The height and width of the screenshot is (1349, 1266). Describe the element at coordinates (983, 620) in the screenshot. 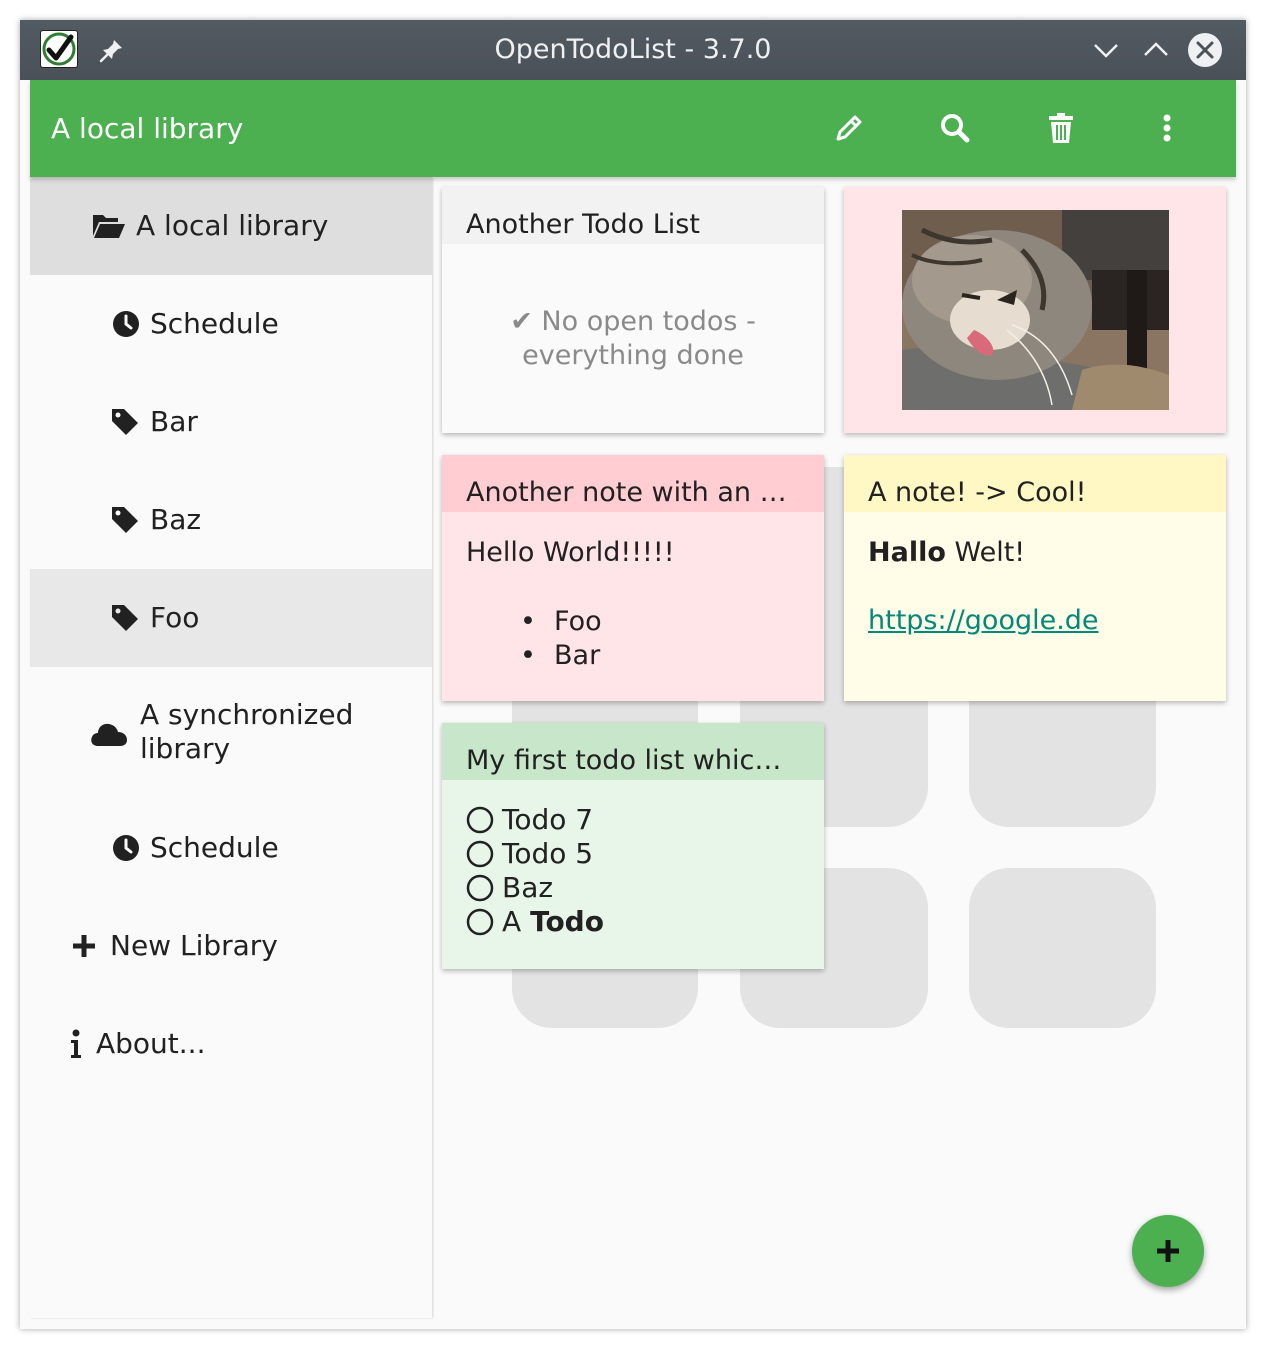

I see `note-link: https://google.de` at that location.